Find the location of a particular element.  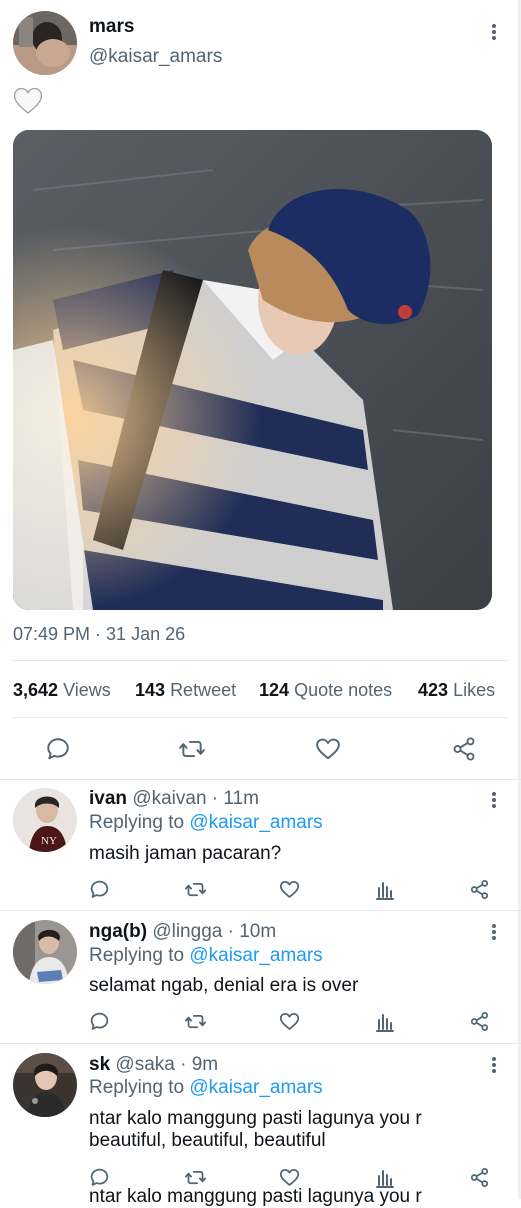

cut-off-next-text: ntar kalo manggung pasti lagunya you r is located at coordinates (255, 1196).